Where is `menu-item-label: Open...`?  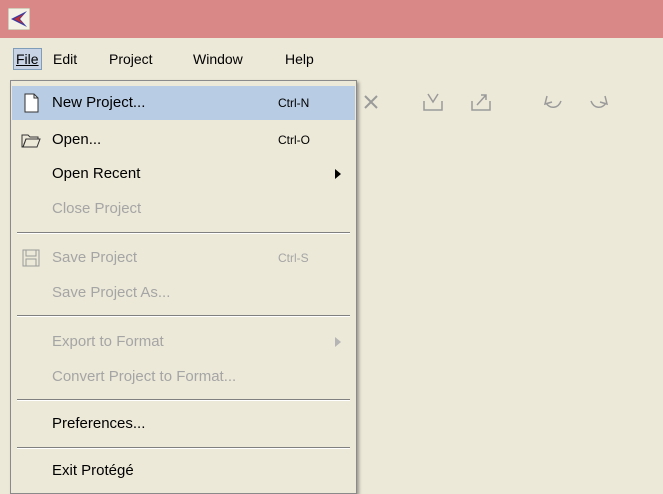
menu-item-label: Open... is located at coordinates (77, 139).